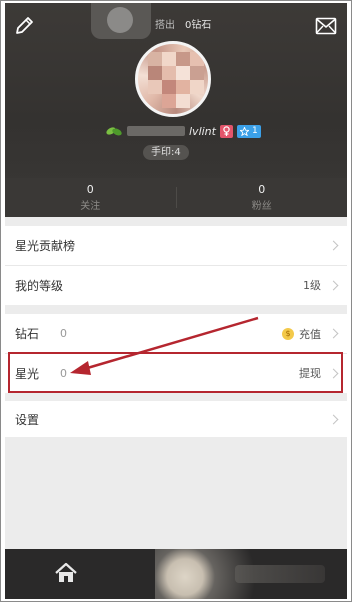  What do you see at coordinates (198, 25) in the screenshot?
I see `diamond-count-text: 0钻石` at bounding box center [198, 25].